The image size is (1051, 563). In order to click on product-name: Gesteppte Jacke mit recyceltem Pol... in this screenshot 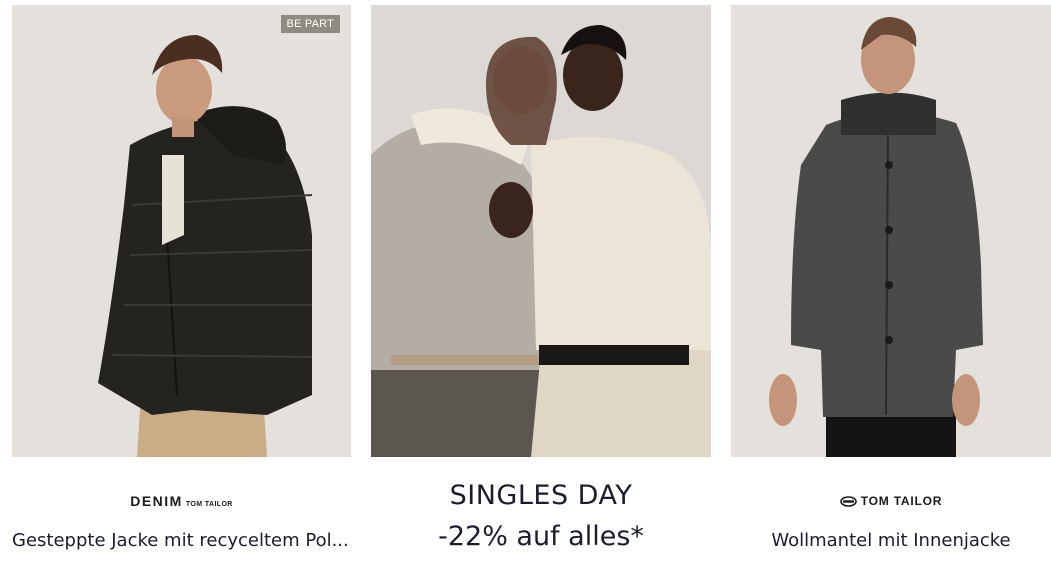, I will do `click(181, 540)`.